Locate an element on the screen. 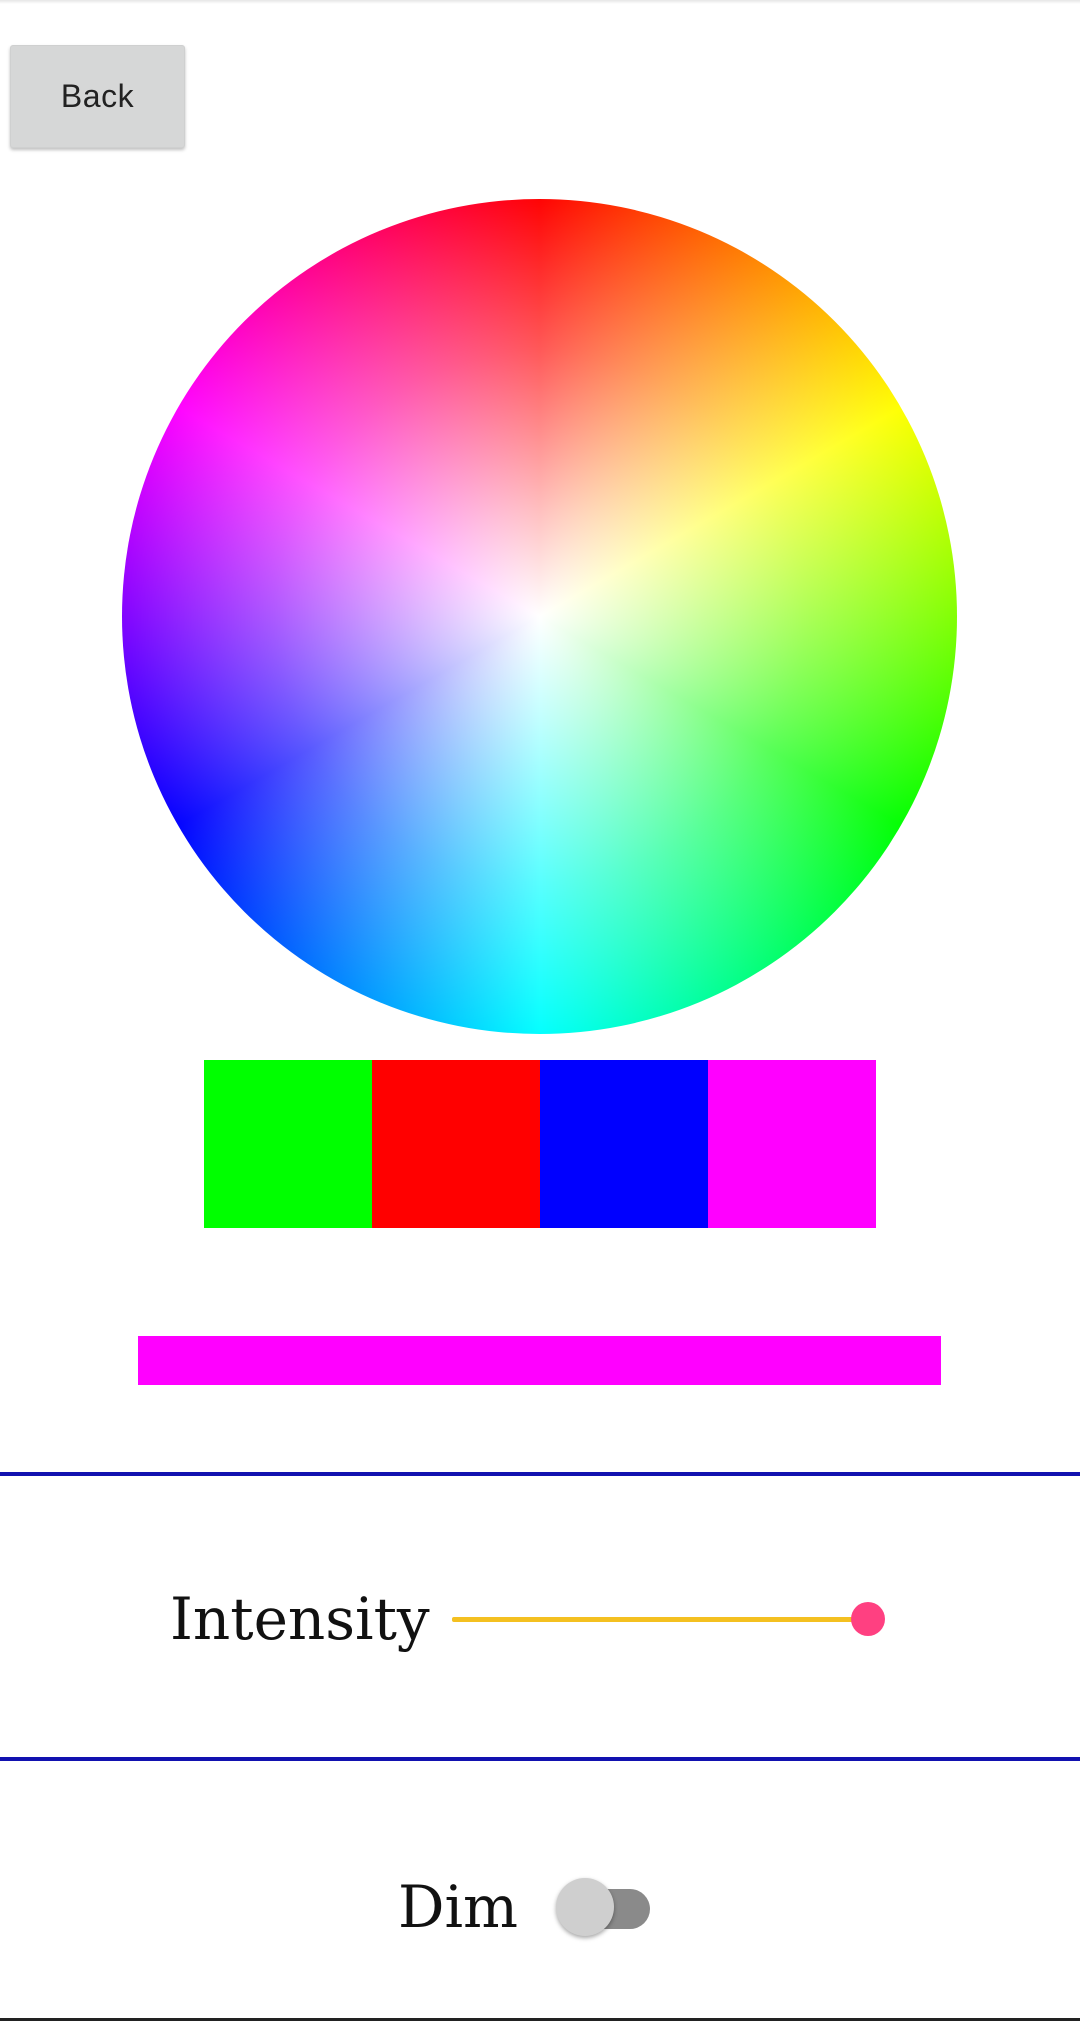 This screenshot has height=2021, width=1080. intensity-slider is located at coordinates (669, 1619).